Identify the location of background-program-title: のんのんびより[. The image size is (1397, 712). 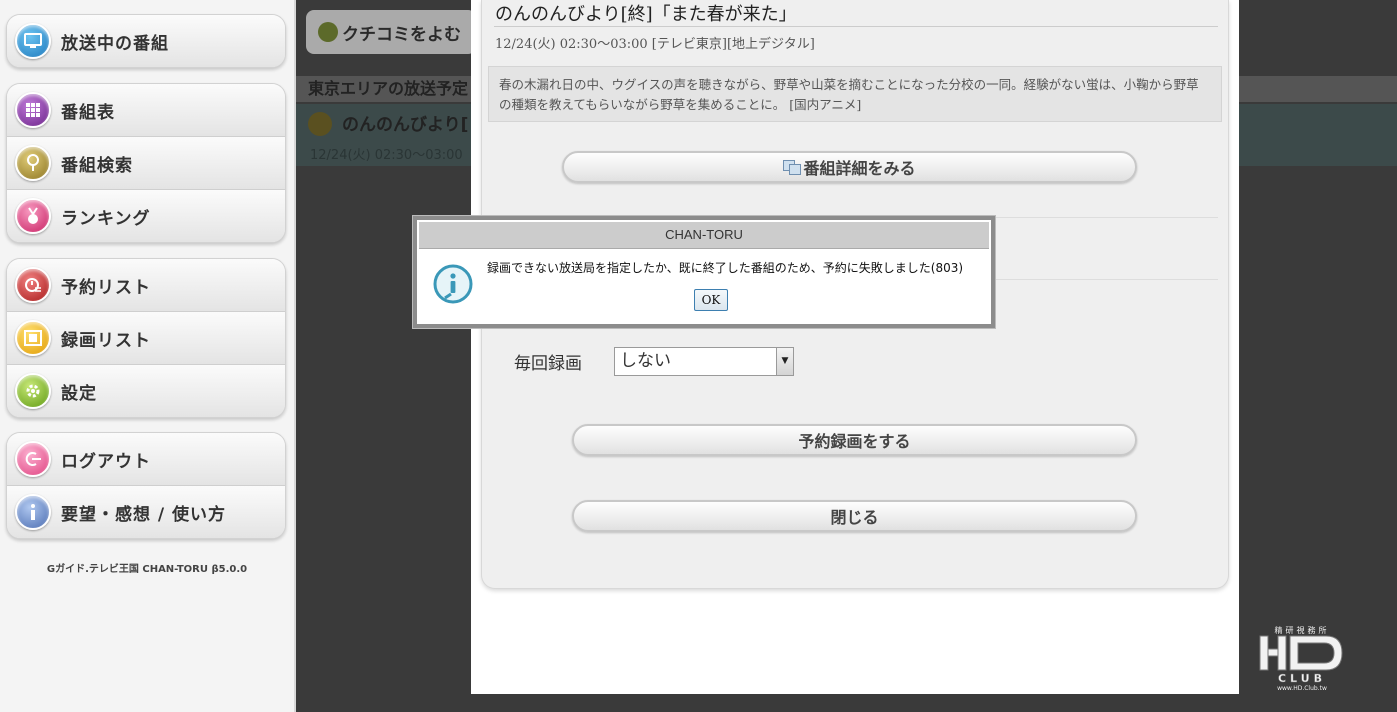
(405, 125).